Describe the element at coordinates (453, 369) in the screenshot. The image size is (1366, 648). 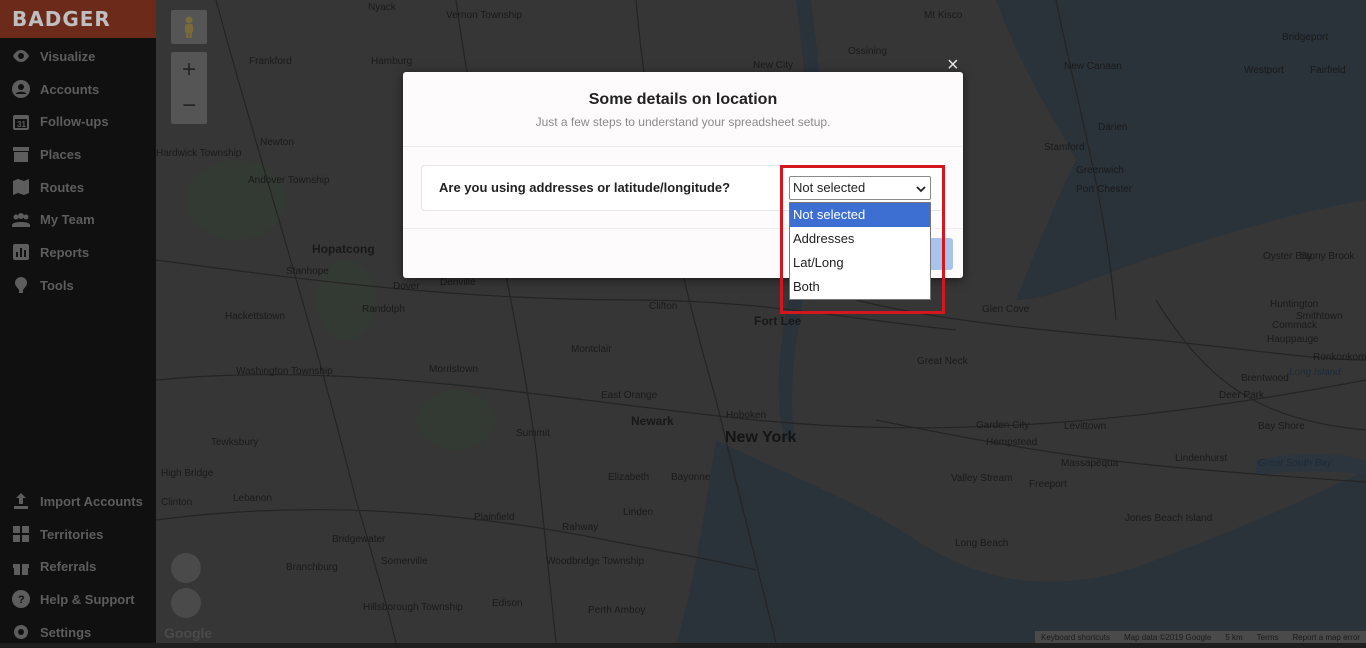
I see `map-place-label: Morristown` at that location.